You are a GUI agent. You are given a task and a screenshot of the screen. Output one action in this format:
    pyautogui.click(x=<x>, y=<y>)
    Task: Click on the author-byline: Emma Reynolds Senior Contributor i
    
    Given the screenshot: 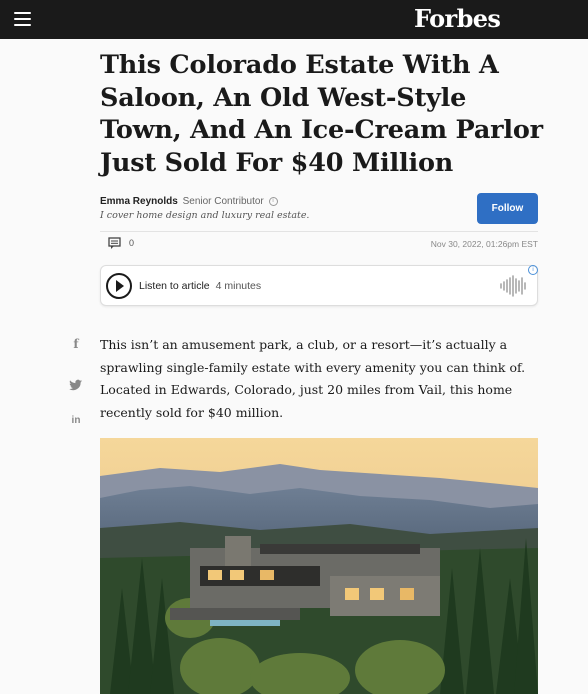 What is the action you would take?
    pyautogui.click(x=189, y=201)
    